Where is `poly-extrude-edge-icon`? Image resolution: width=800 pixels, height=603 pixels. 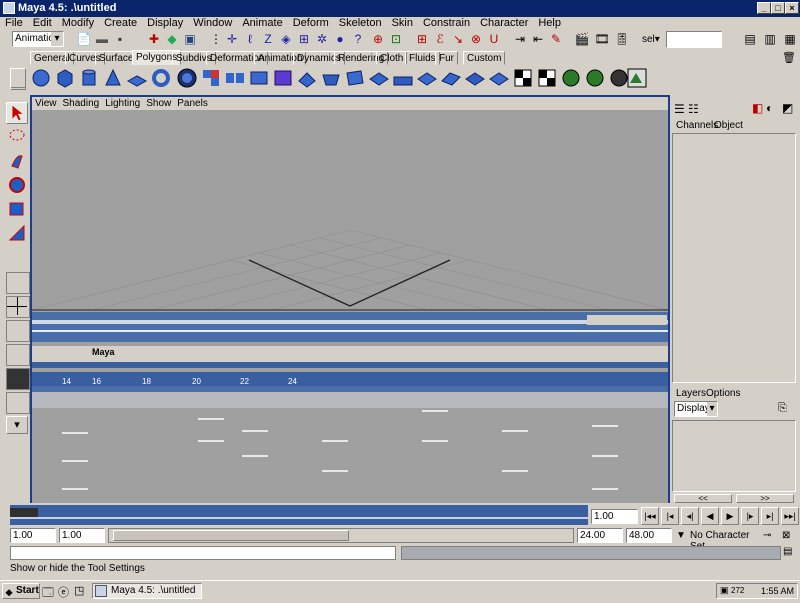
poly-extrude-edge-icon is located at coordinates (331, 78).